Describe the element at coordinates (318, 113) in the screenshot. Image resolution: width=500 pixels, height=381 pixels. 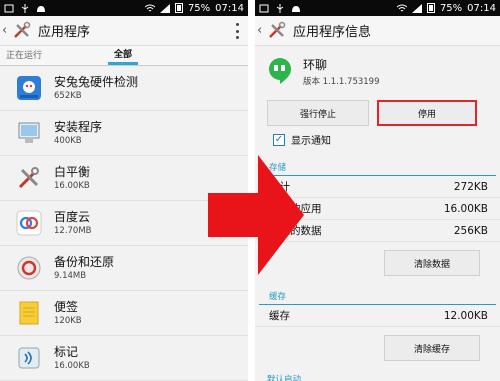
I see `force-stop-button: 强行停止` at that location.